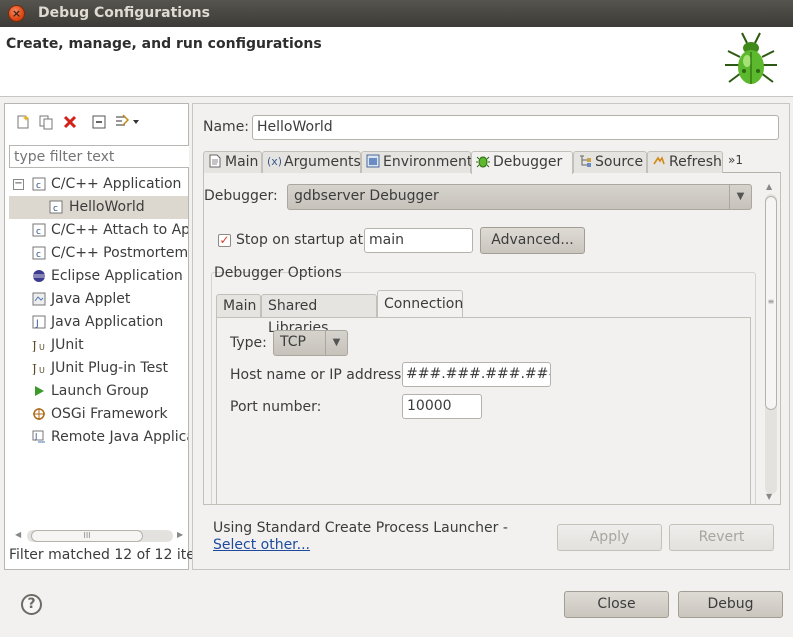 The height and width of the screenshot is (637, 793). Describe the element at coordinates (771, 303) in the screenshot. I see `scroll-thumb: ≡` at that location.